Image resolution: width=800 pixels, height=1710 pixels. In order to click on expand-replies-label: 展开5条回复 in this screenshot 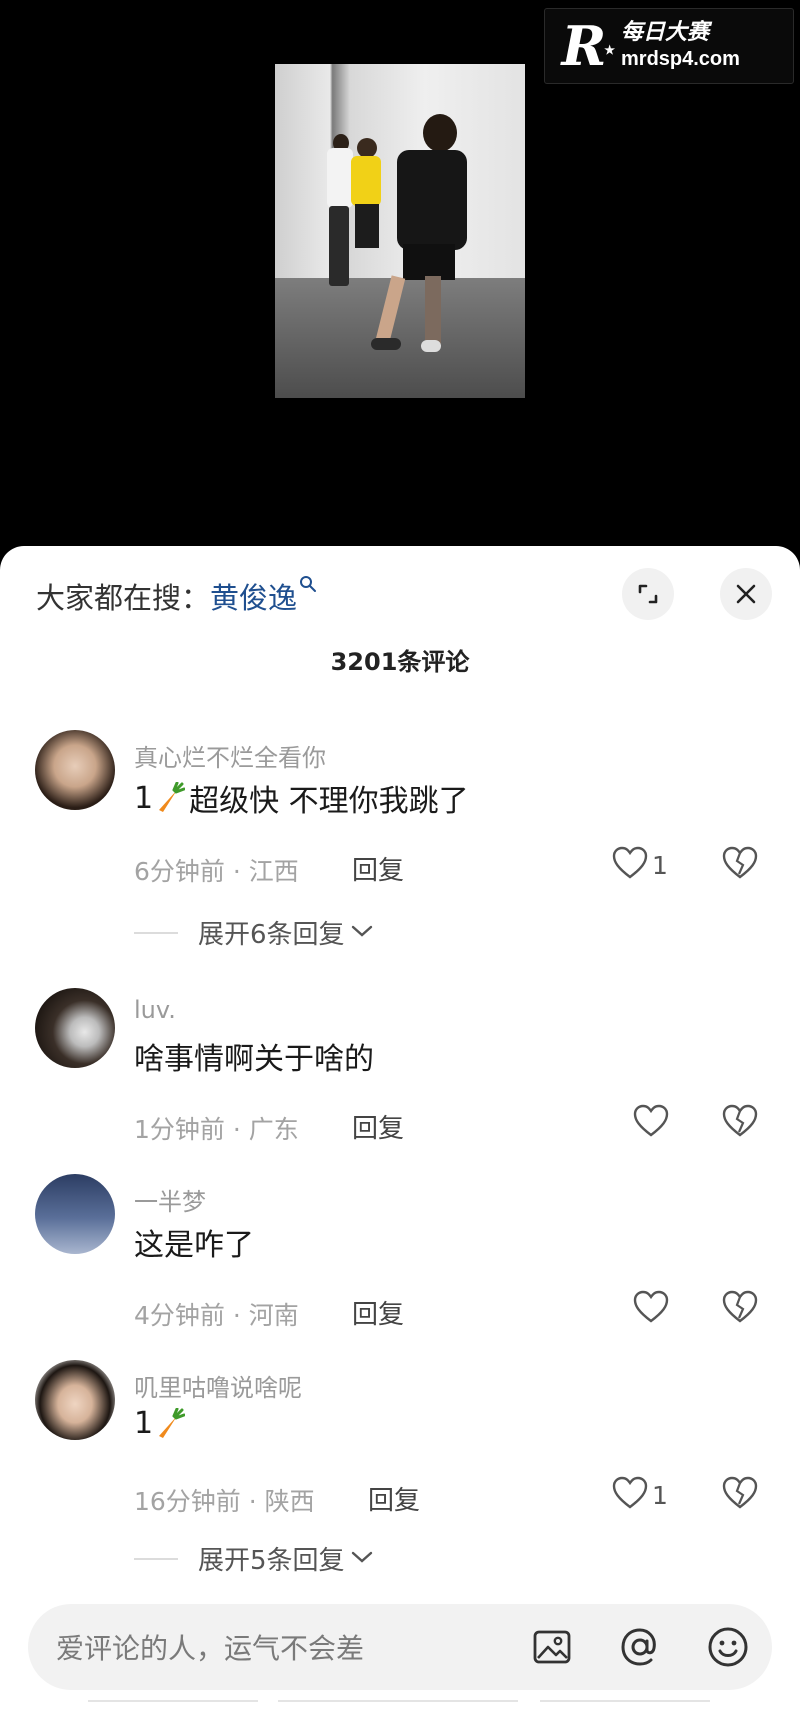, I will do `click(271, 1561)`.